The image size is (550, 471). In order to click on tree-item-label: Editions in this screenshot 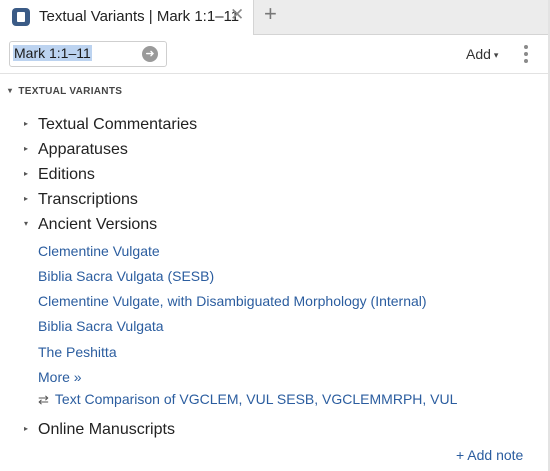, I will do `click(66, 174)`.